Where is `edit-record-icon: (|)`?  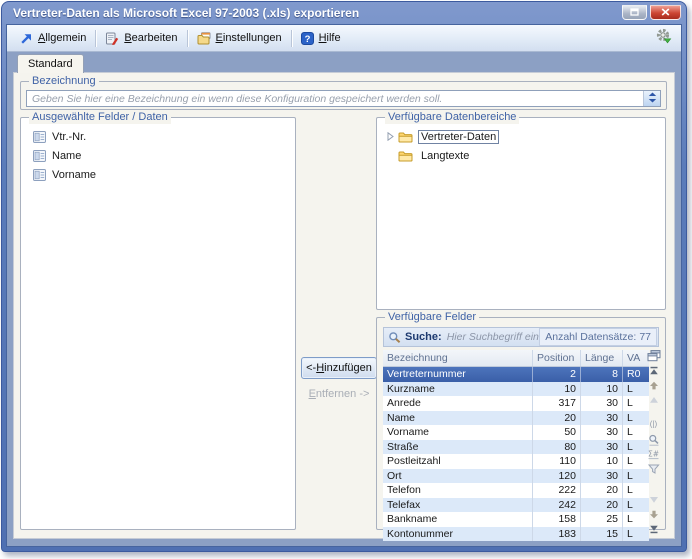
edit-record-icon: (|) is located at coordinates (653, 424).